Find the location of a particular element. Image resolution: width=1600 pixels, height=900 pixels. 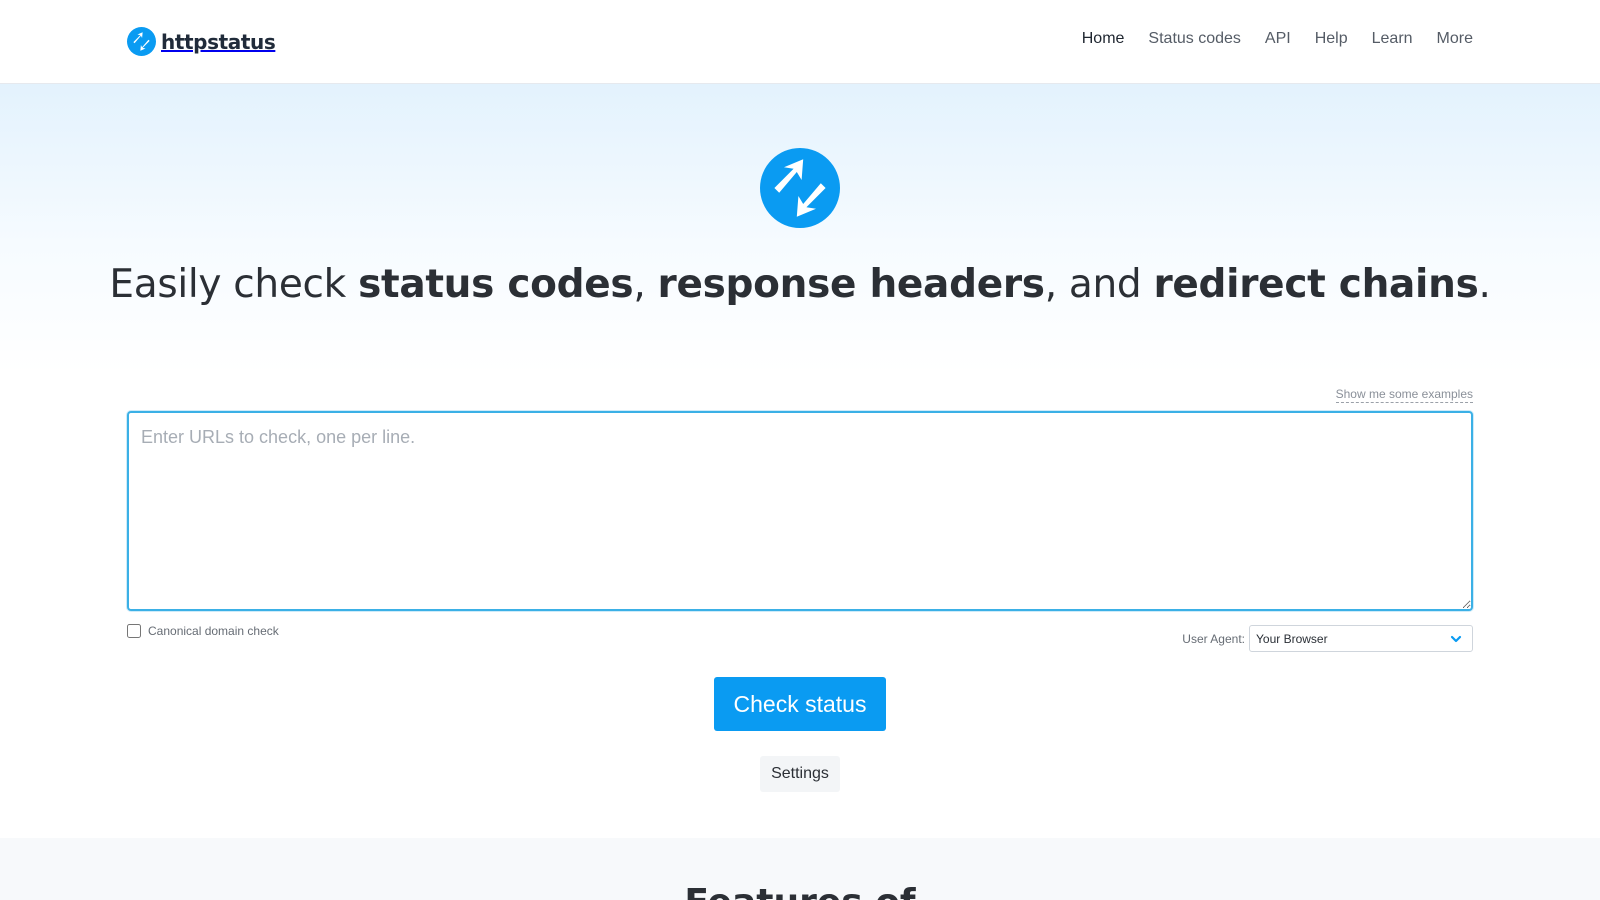

main-nav: Home Status codes API Help Learn More is located at coordinates (1277, 39).